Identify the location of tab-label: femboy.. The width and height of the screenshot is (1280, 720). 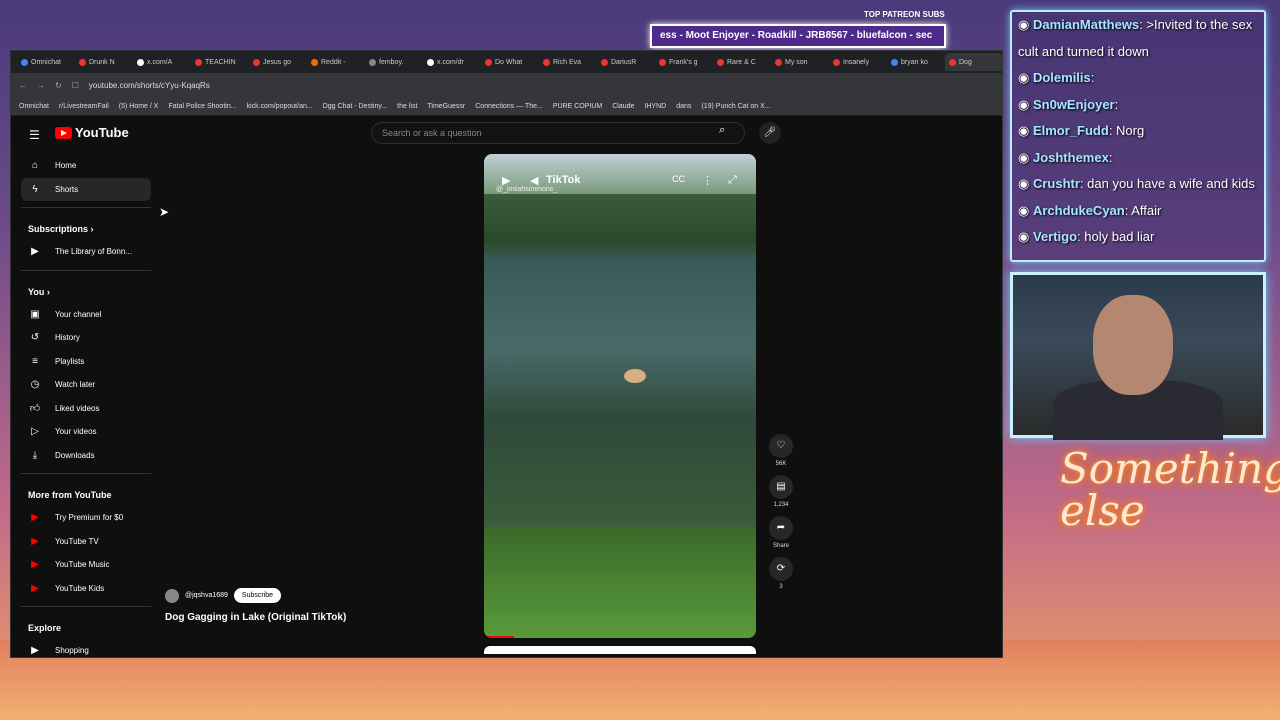
(391, 62).